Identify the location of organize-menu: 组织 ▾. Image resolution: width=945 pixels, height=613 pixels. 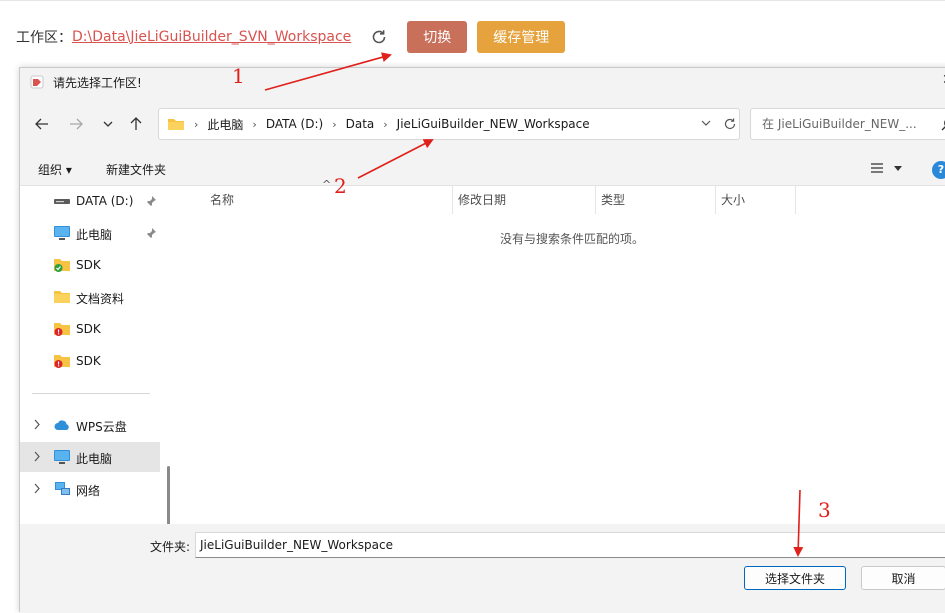
(55, 169).